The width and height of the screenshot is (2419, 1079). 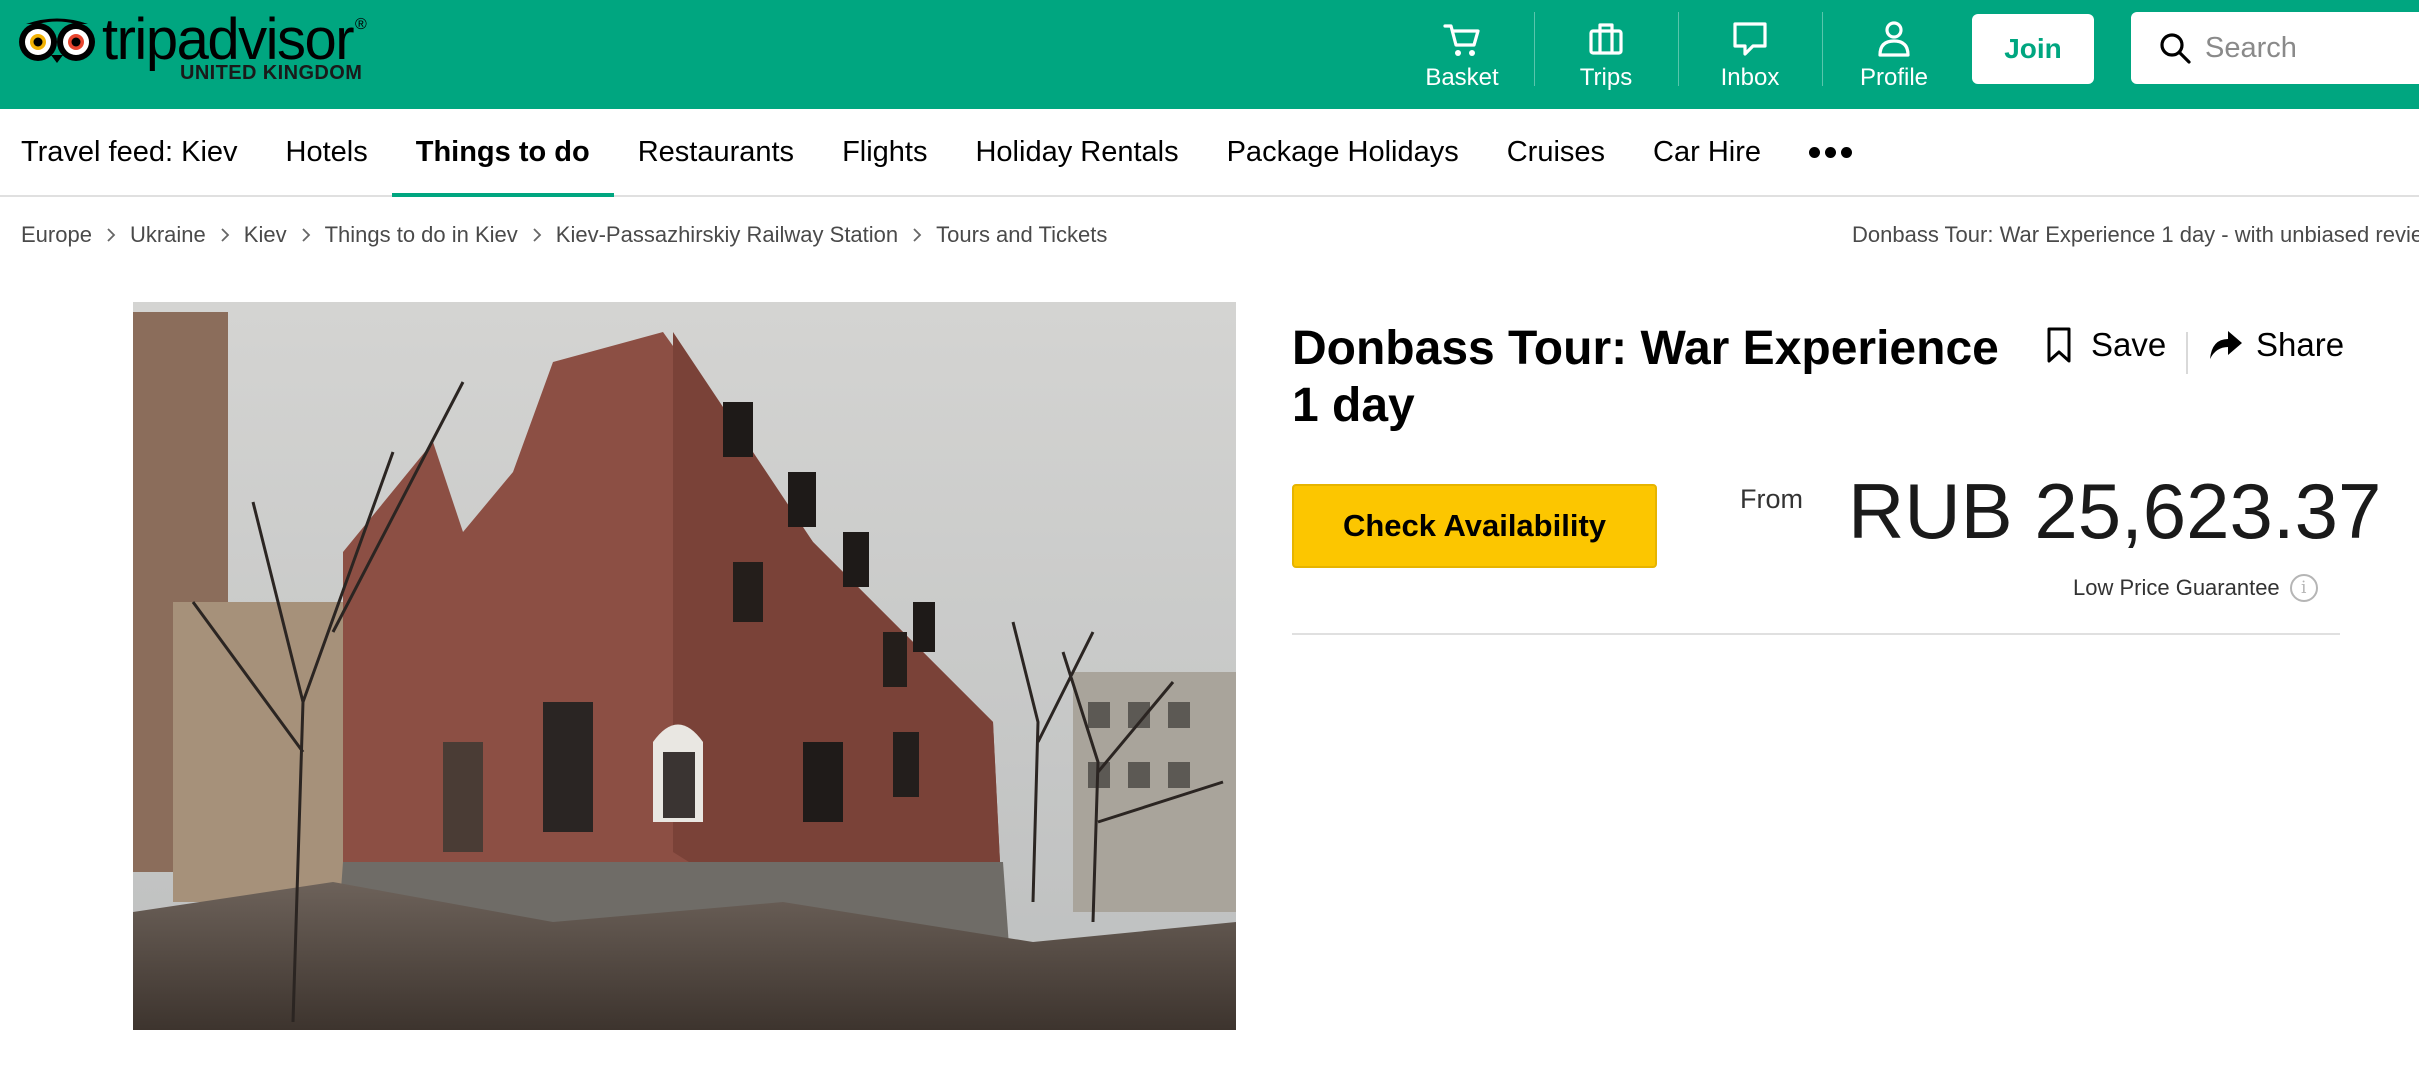 What do you see at coordinates (1894, 38) in the screenshot?
I see `profile-icon` at bounding box center [1894, 38].